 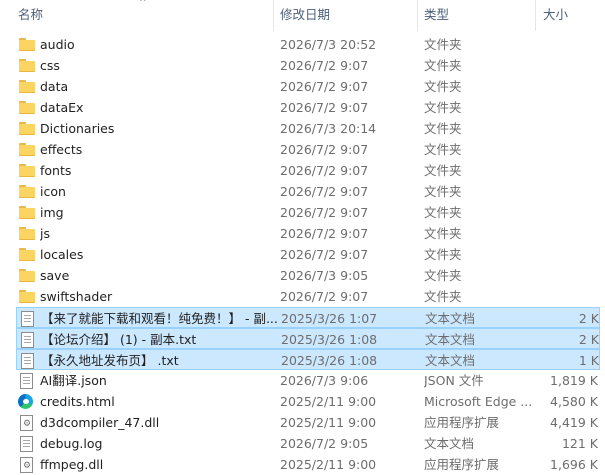 I want to click on file-row: AI翻译.json 2026/7/3 9:06 JSON 文件 1,819 K, so click(x=308, y=380).